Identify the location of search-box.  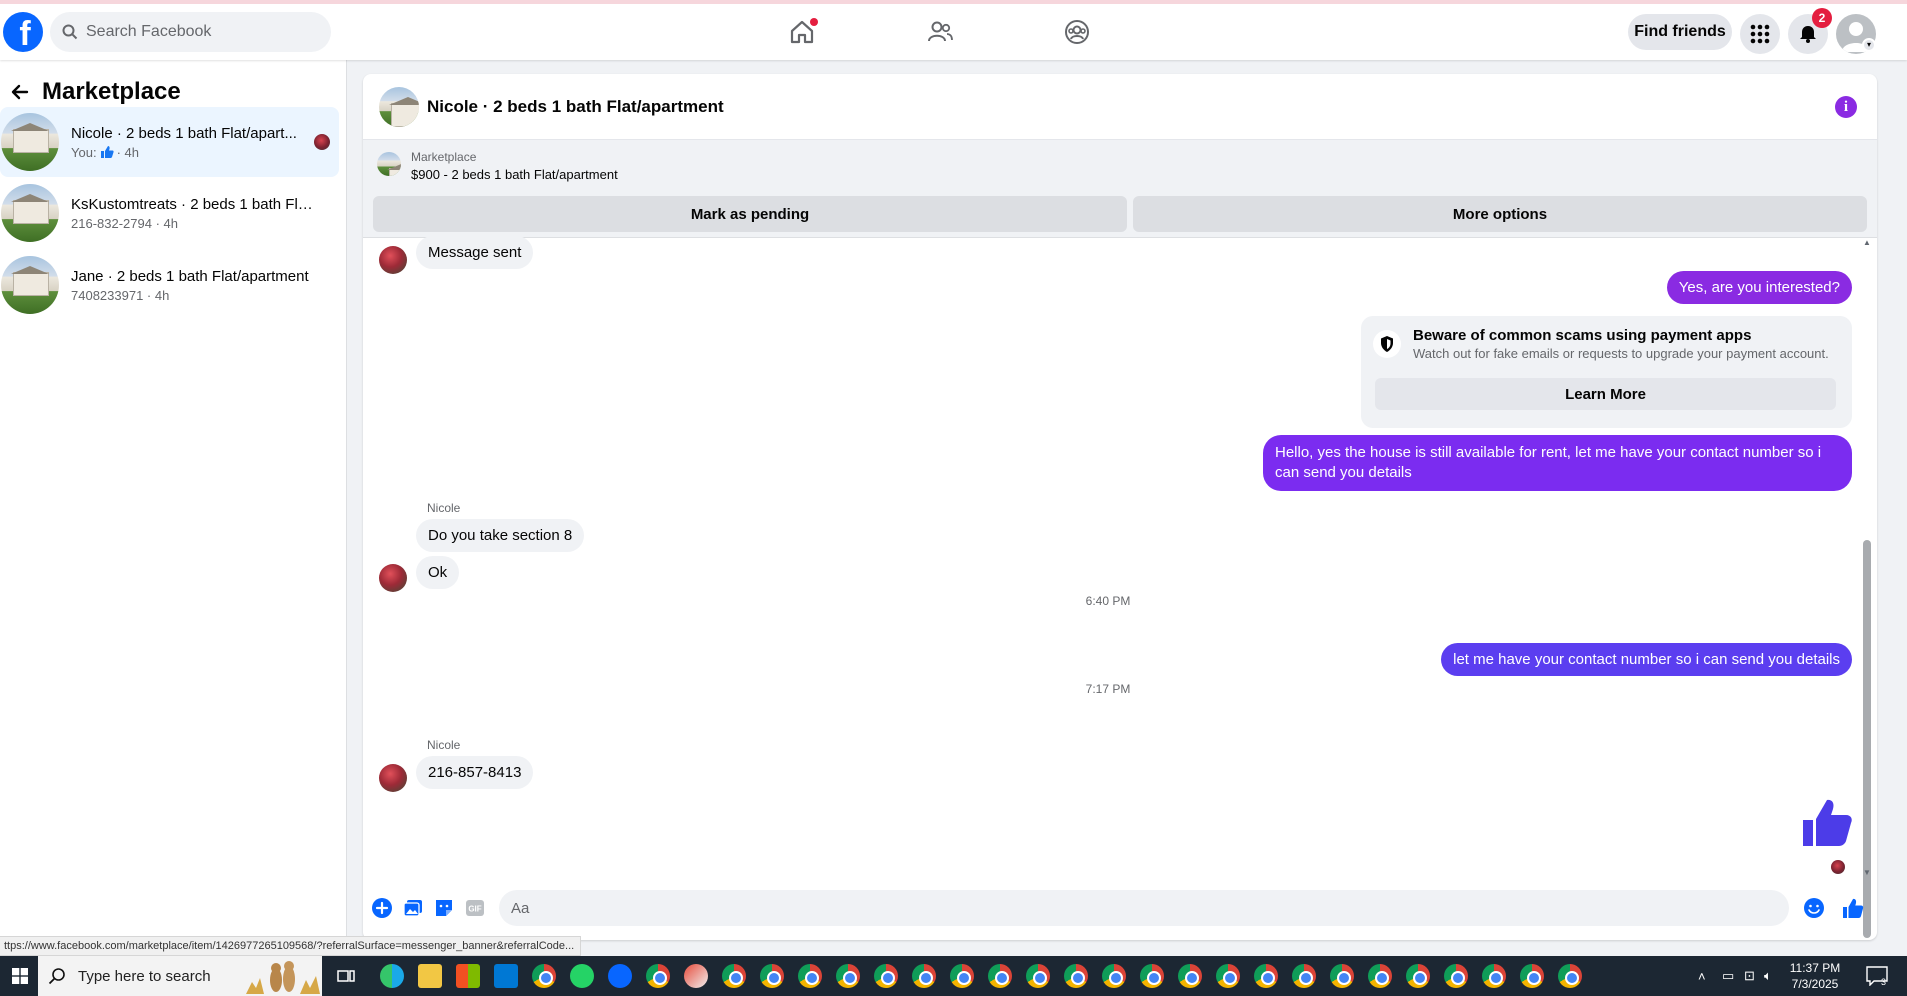
(190, 32).